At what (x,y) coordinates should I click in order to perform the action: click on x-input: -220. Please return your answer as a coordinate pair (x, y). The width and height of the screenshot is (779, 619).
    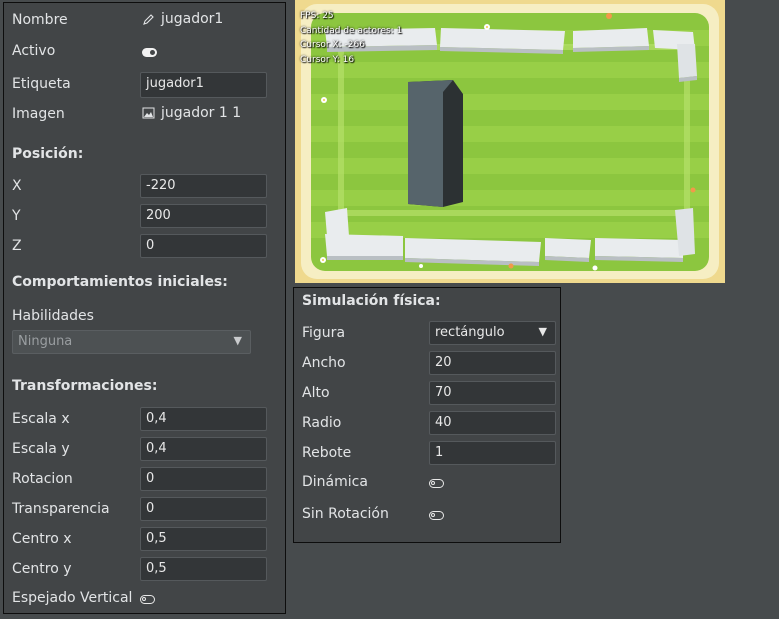
    Looking at the image, I should click on (203, 186).